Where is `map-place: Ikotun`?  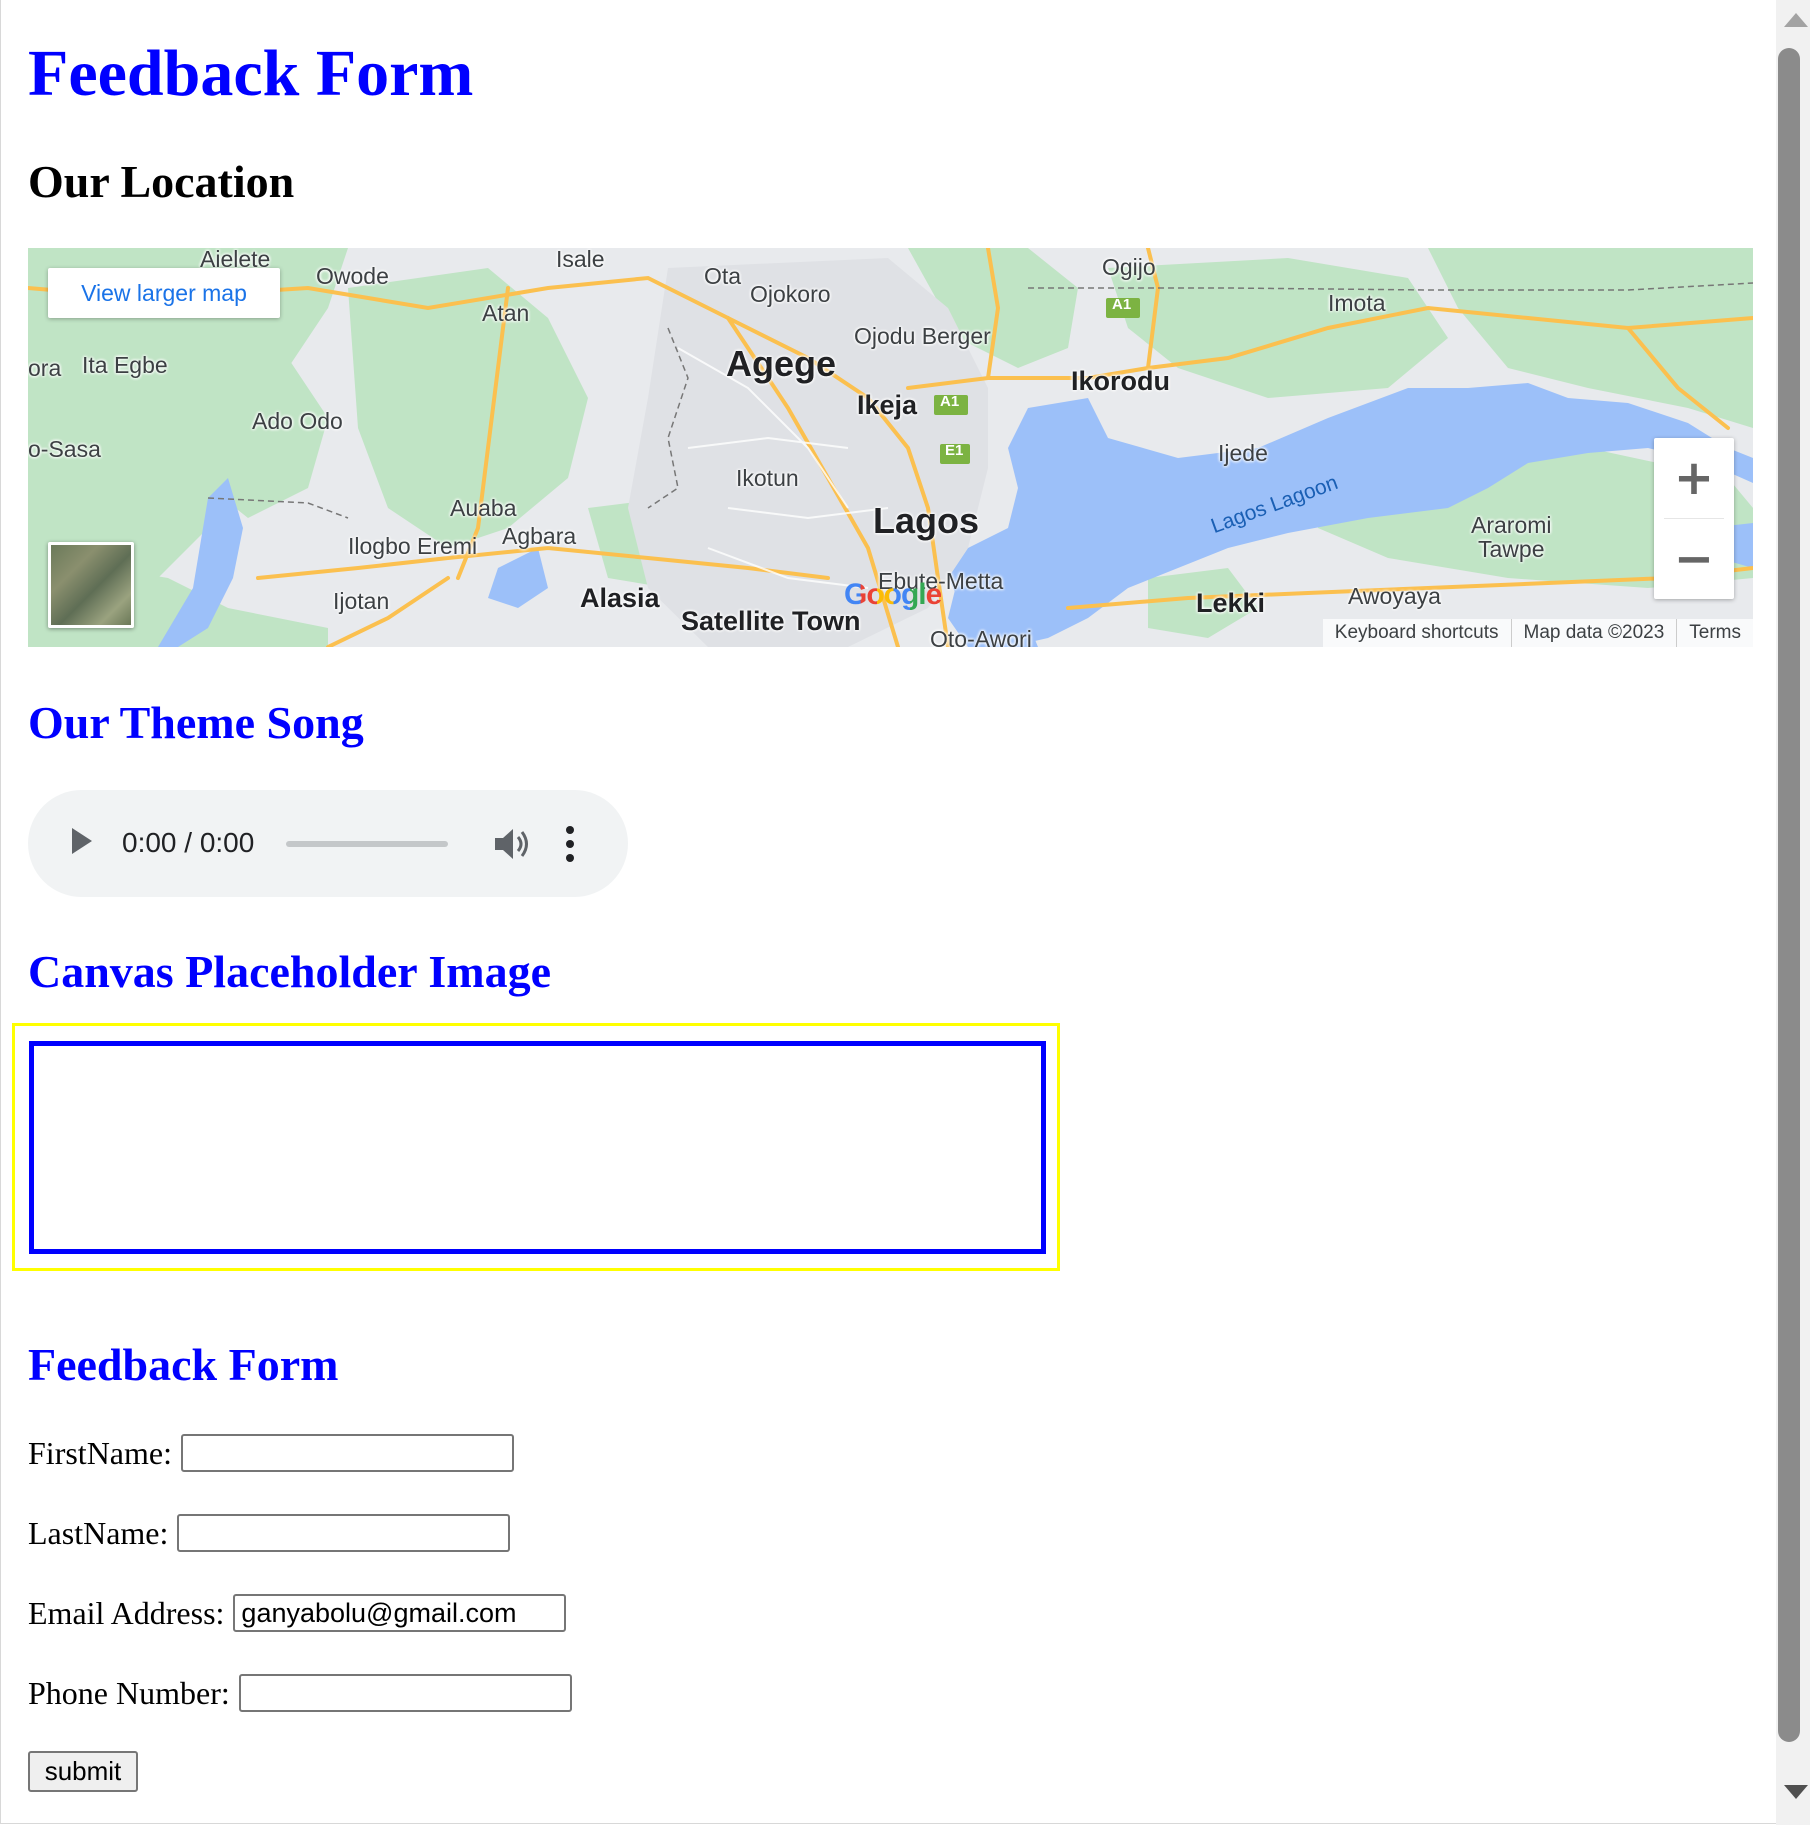
map-place: Ikotun is located at coordinates (767, 478).